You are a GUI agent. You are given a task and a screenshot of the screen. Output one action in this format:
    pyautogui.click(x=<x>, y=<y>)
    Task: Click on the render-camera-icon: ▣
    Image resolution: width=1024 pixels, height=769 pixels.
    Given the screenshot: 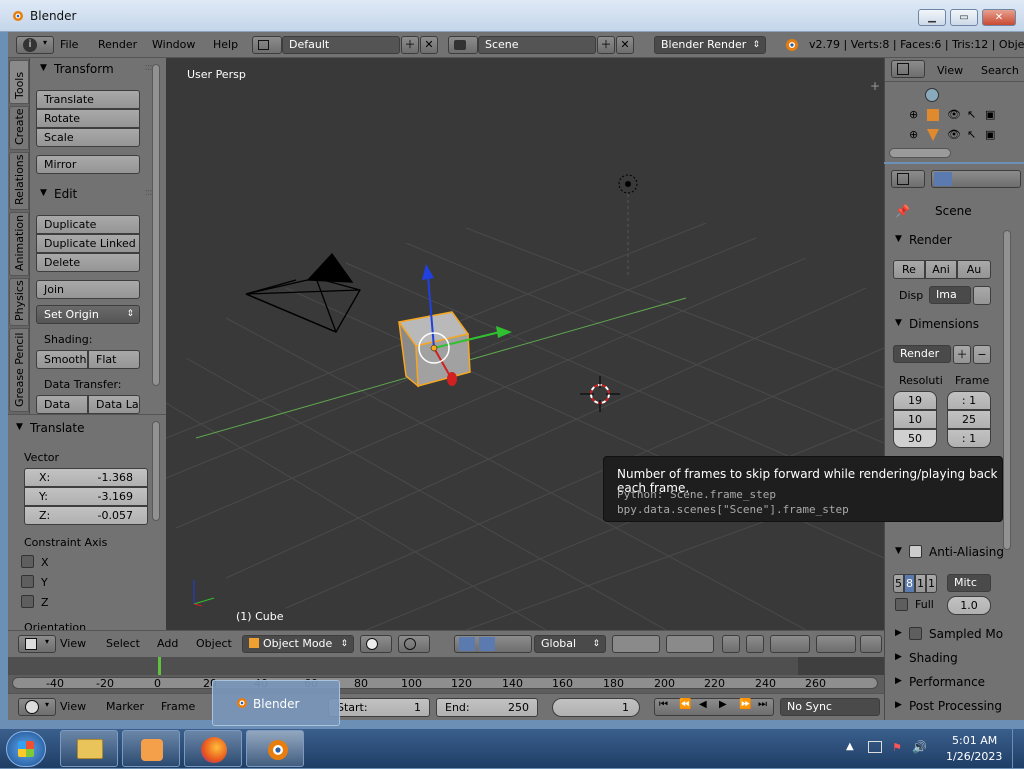 What is the action you would take?
    pyautogui.click(x=990, y=134)
    